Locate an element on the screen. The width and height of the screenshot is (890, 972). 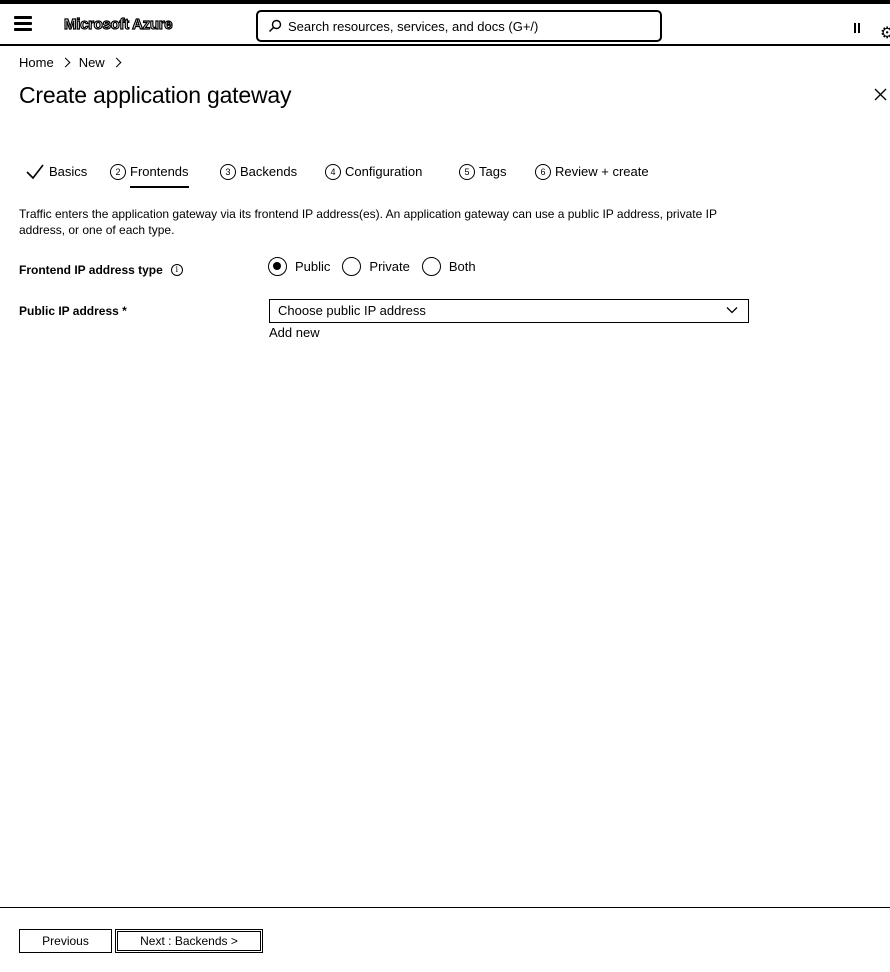
breadcrumb-new: New is located at coordinates (92, 62).